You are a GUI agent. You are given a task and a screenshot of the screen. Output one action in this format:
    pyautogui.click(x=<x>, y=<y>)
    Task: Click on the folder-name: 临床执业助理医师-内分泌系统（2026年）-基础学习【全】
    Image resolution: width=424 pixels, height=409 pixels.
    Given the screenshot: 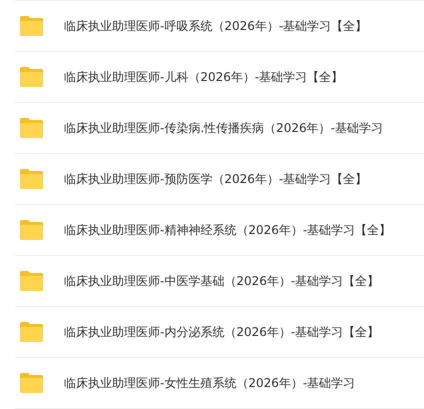 What is the action you would take?
    pyautogui.click(x=222, y=332)
    